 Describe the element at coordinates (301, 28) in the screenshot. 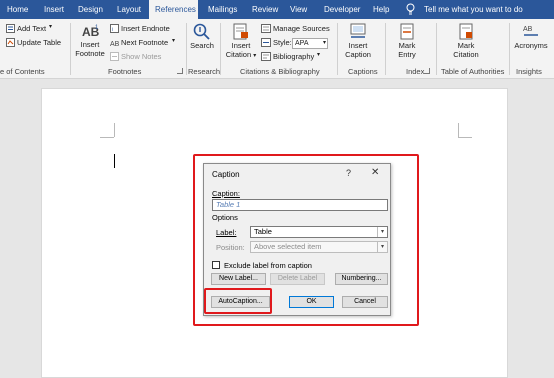

I see `manage-sources-button: Manage Sources` at that location.